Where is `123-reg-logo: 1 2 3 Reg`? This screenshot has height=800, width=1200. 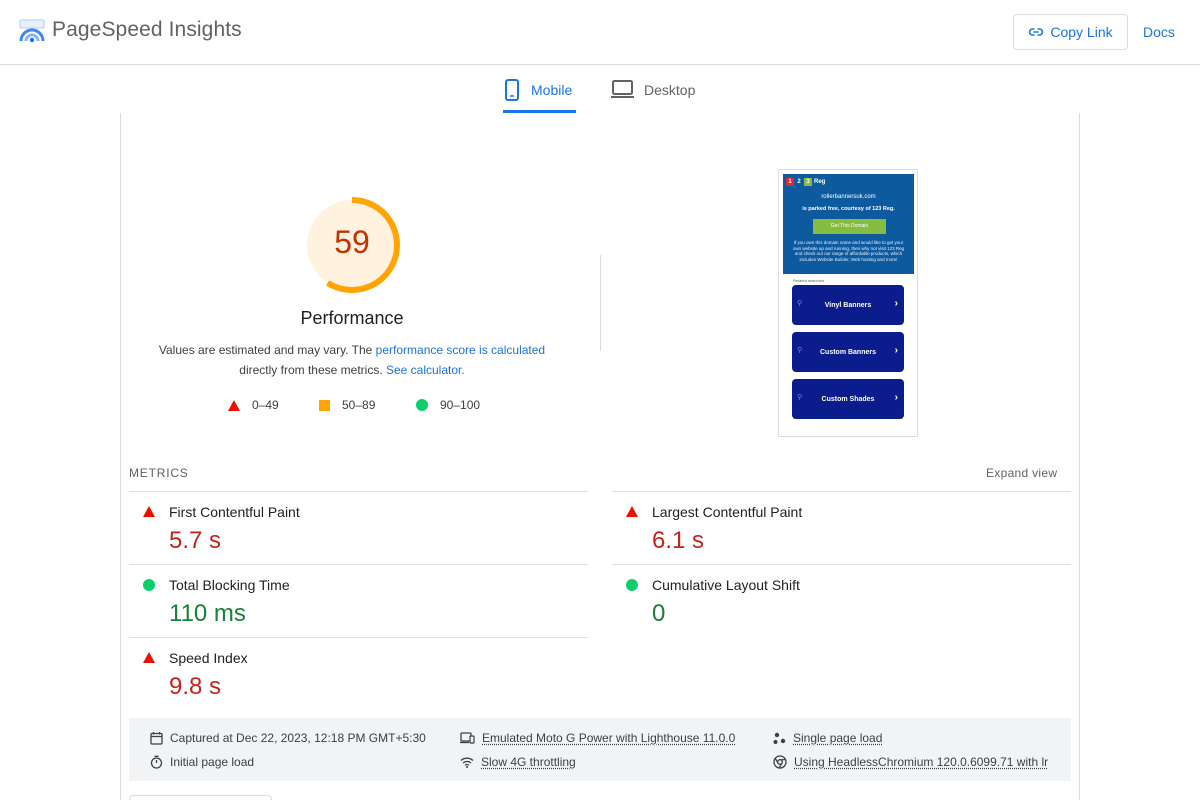
123-reg-logo: 1 2 3 Reg is located at coordinates (805, 182).